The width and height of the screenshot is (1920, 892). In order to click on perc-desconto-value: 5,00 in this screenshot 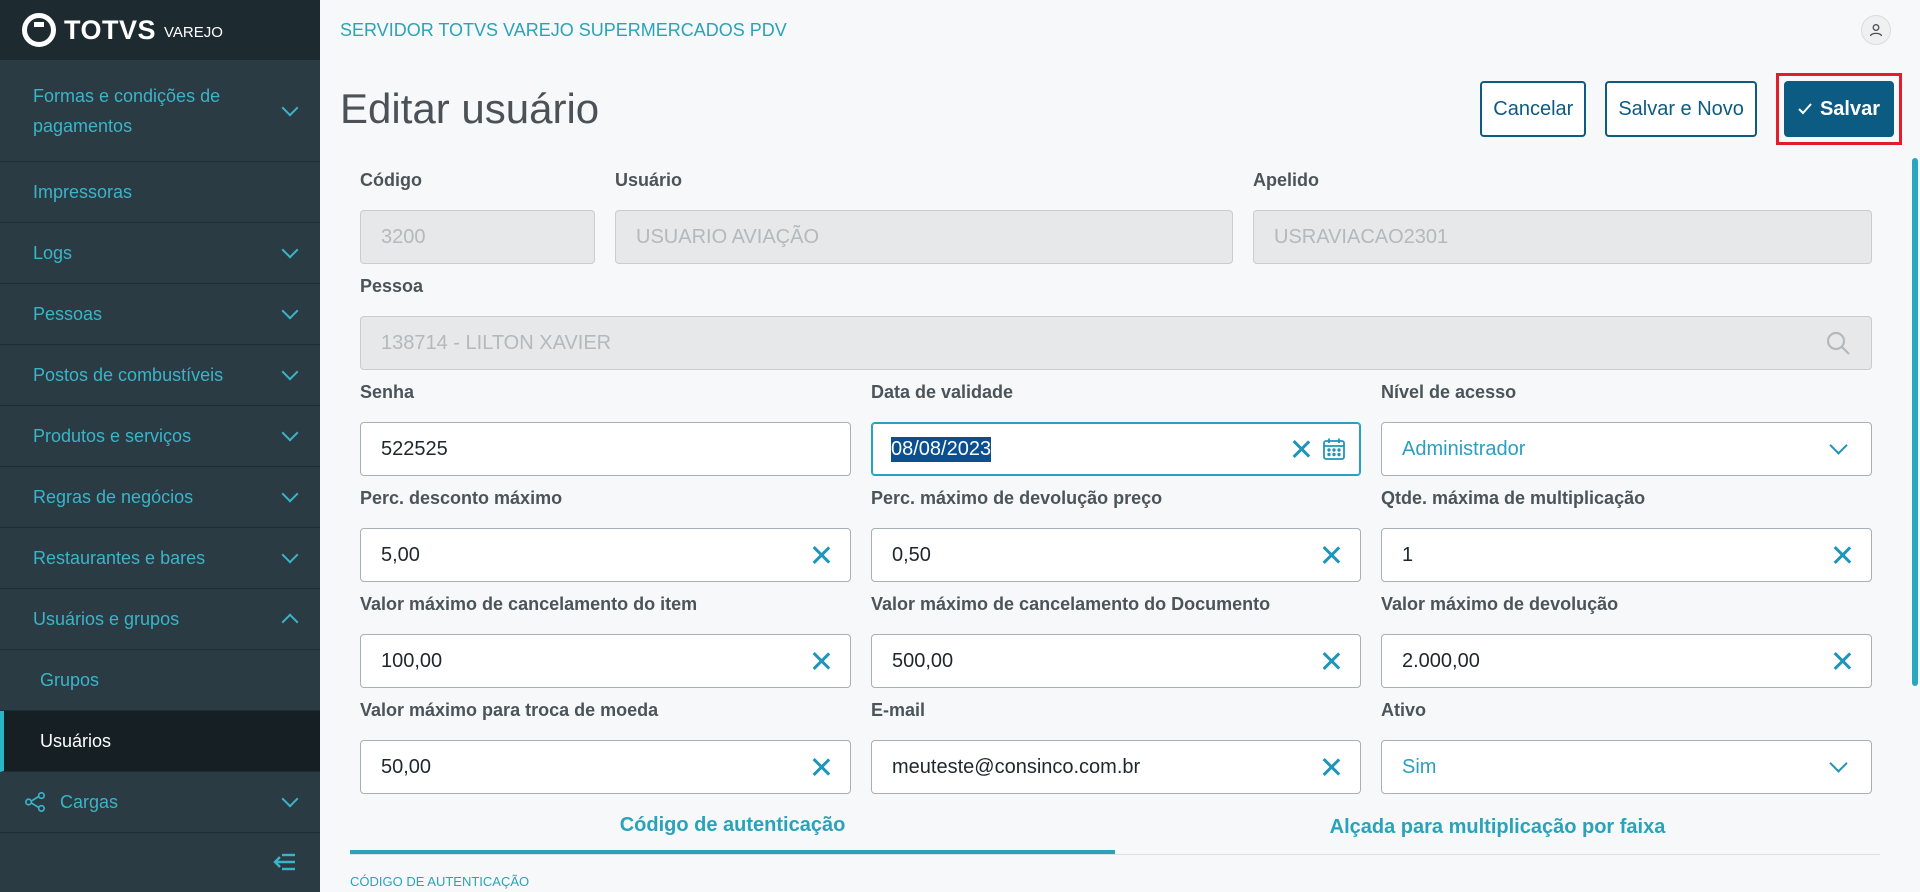, I will do `click(400, 554)`.